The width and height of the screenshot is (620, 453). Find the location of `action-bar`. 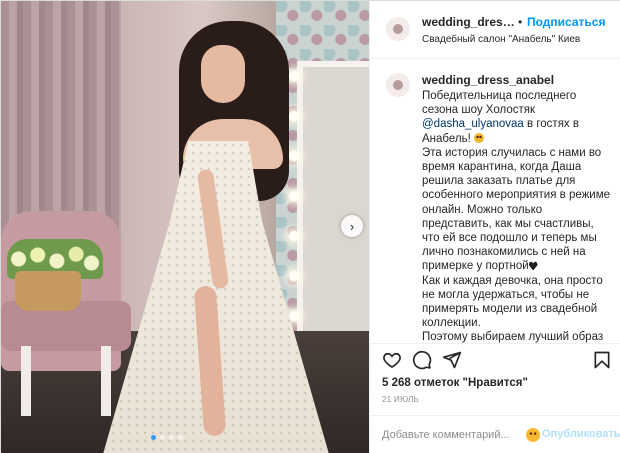

action-bar is located at coordinates (495, 357).